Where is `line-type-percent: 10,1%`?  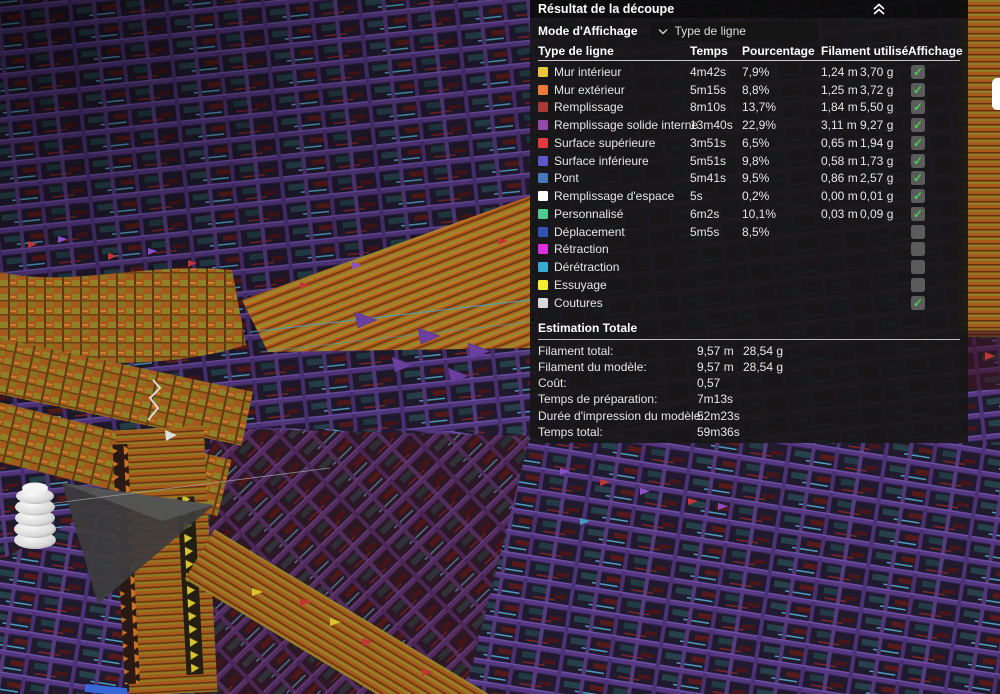
line-type-percent: 10,1% is located at coordinates (759, 213).